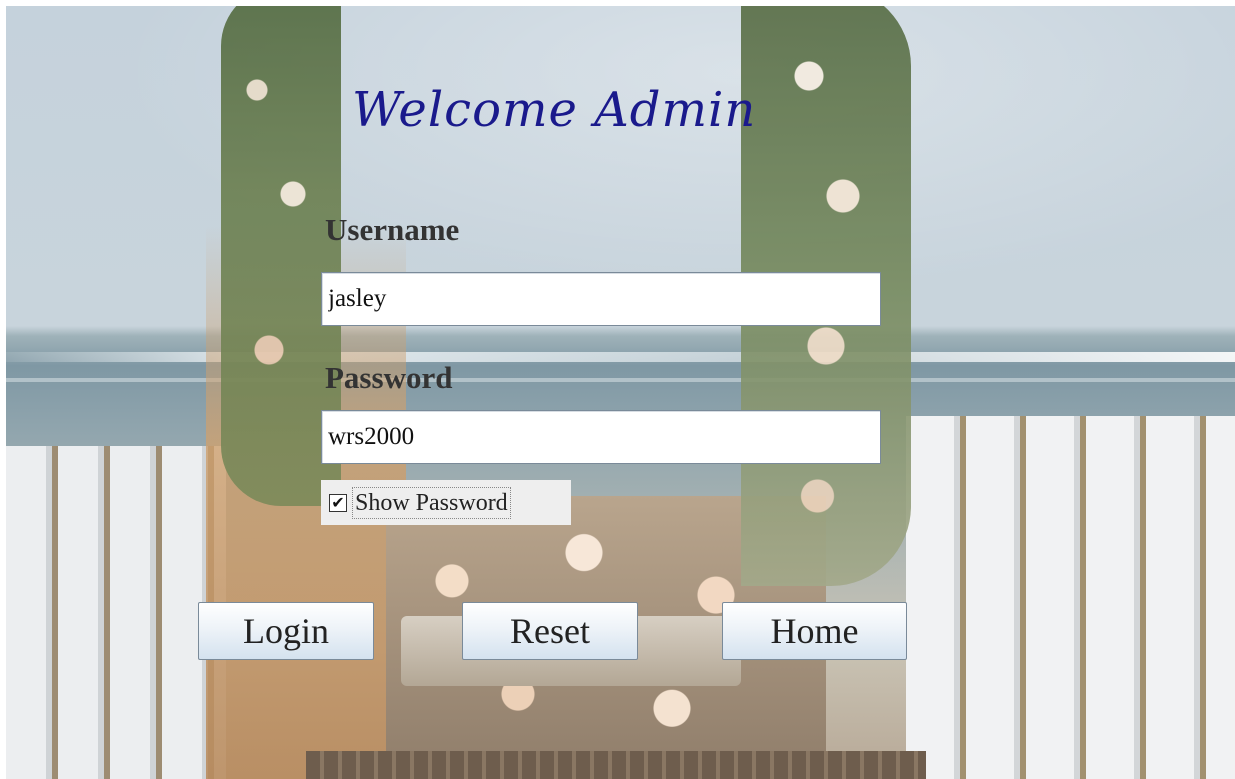 This screenshot has height=779, width=1235. I want to click on username-field, so click(601, 299).